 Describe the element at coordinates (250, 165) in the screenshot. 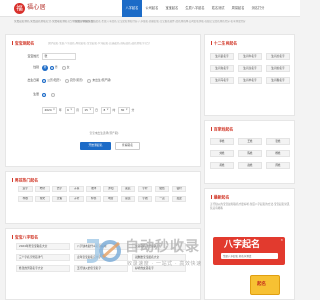

I see `surname-link: 赵姓` at that location.